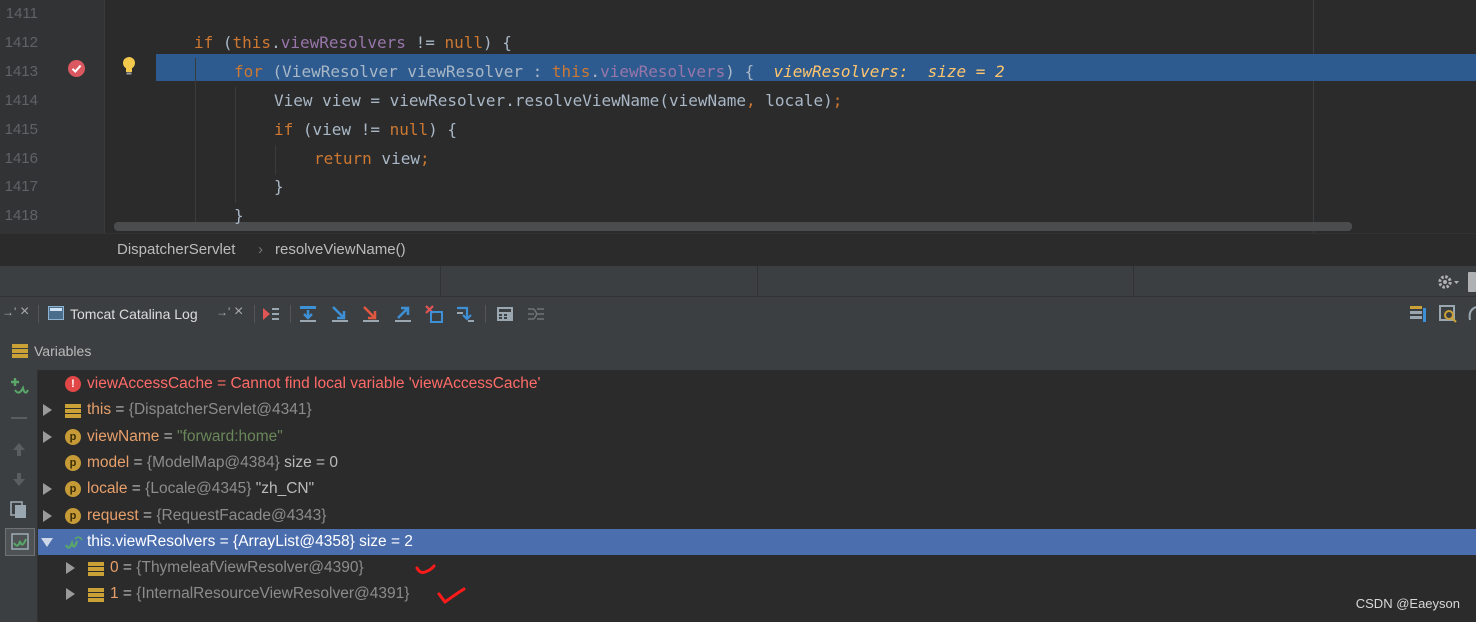 The image size is (1476, 622). I want to click on variable-text: model = {ModelMap@4384} size = 0, so click(212, 463).